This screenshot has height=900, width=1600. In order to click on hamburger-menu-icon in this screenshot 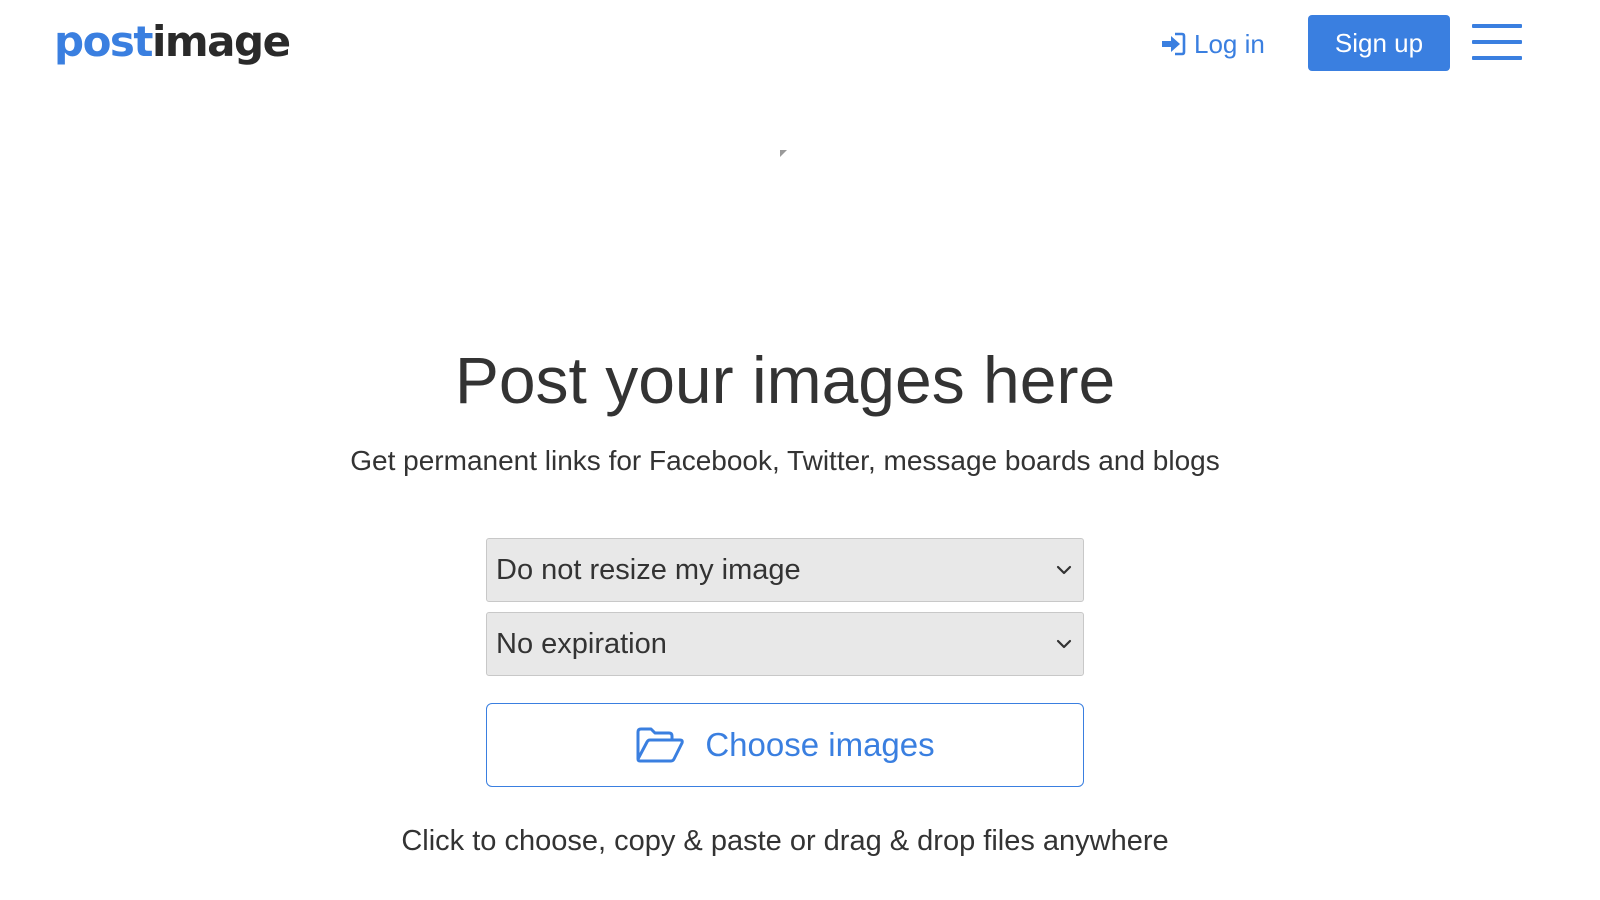, I will do `click(1497, 42)`.